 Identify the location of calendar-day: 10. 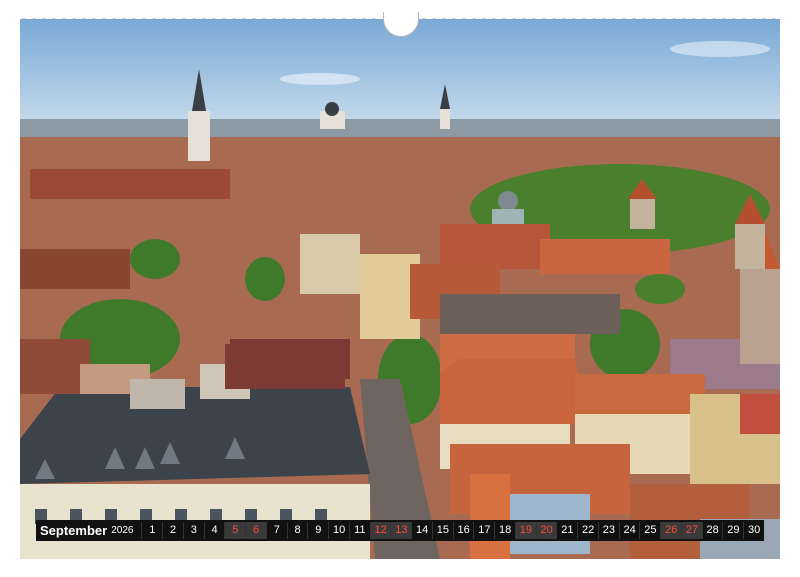
(338, 530).